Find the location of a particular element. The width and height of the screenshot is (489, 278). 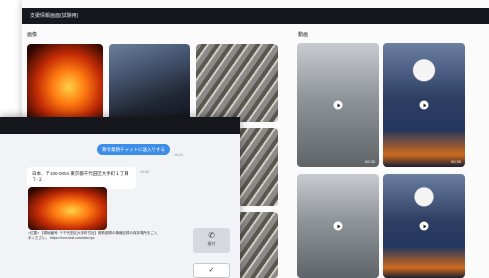

video-thumbnail-rescue: 00:30 is located at coordinates (424, 105).